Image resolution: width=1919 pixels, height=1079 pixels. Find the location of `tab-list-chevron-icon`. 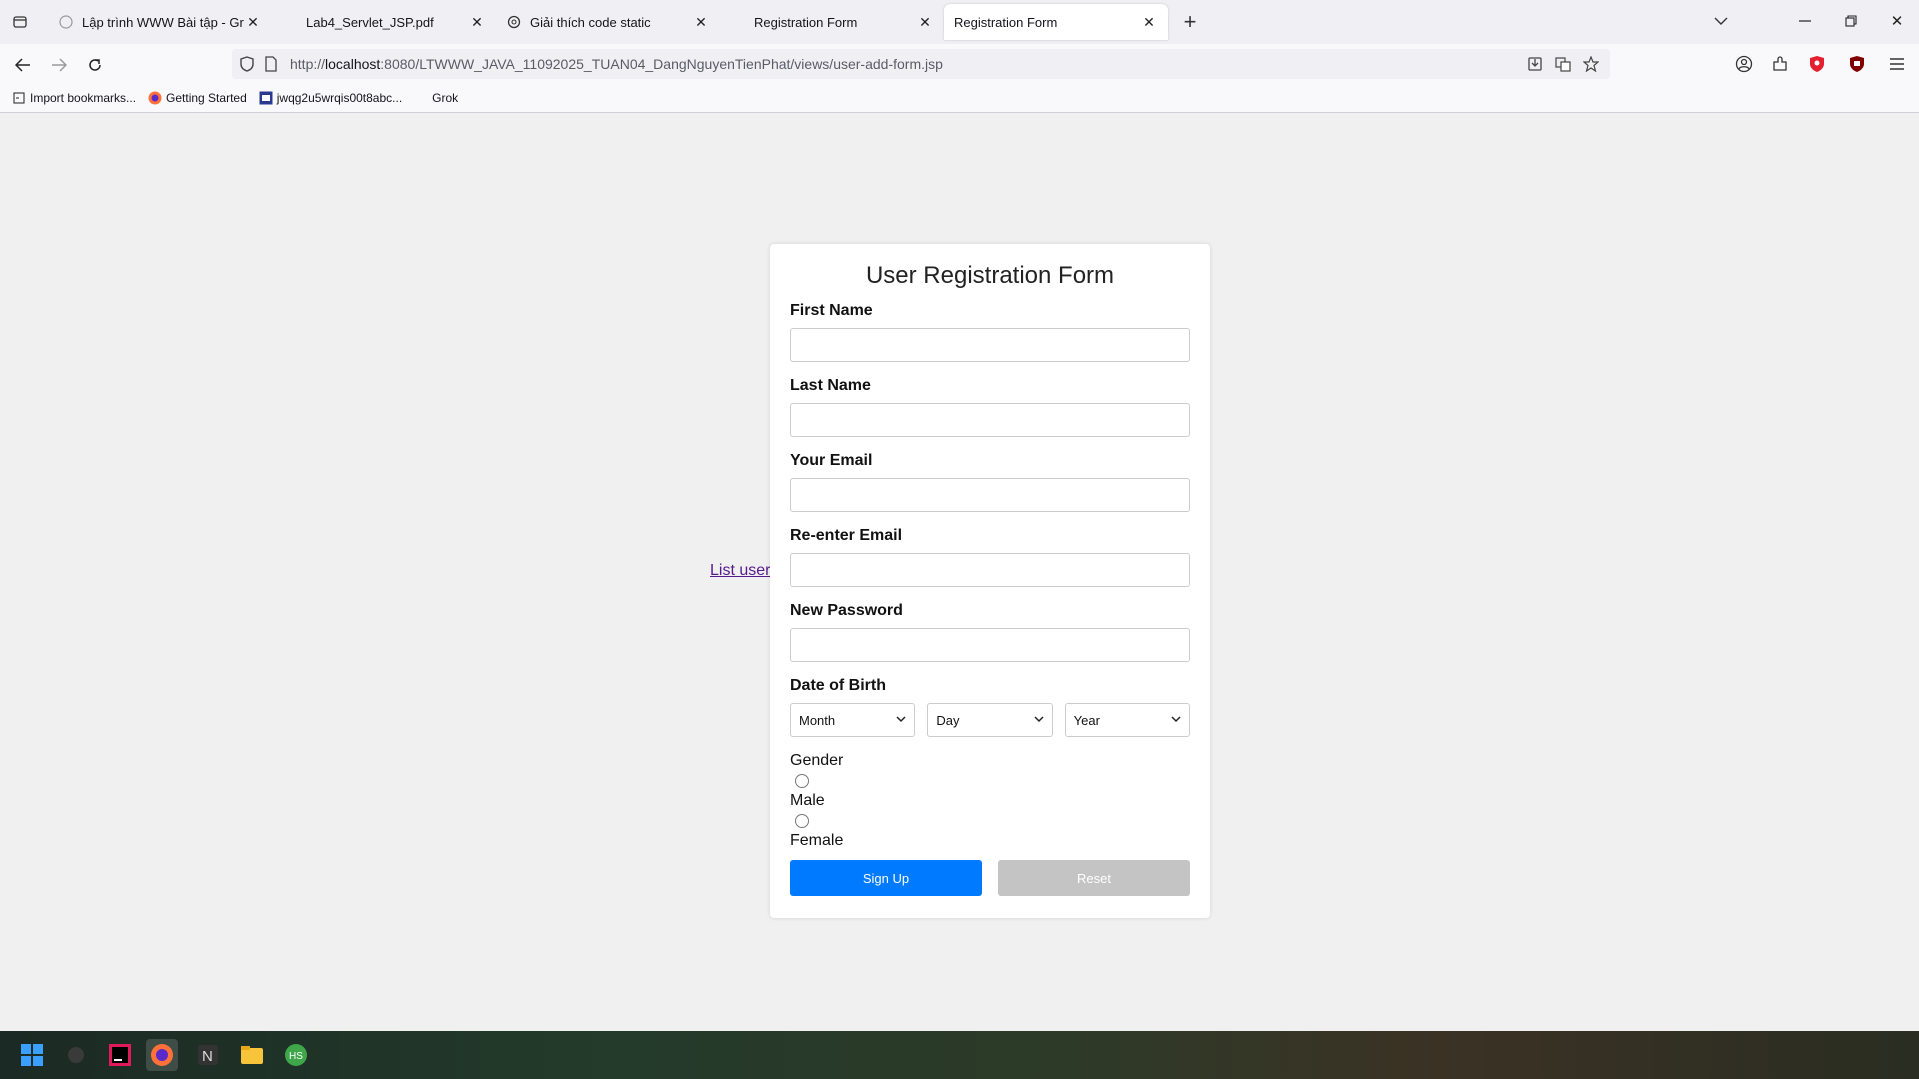

tab-list-chevron-icon is located at coordinates (1721, 21).